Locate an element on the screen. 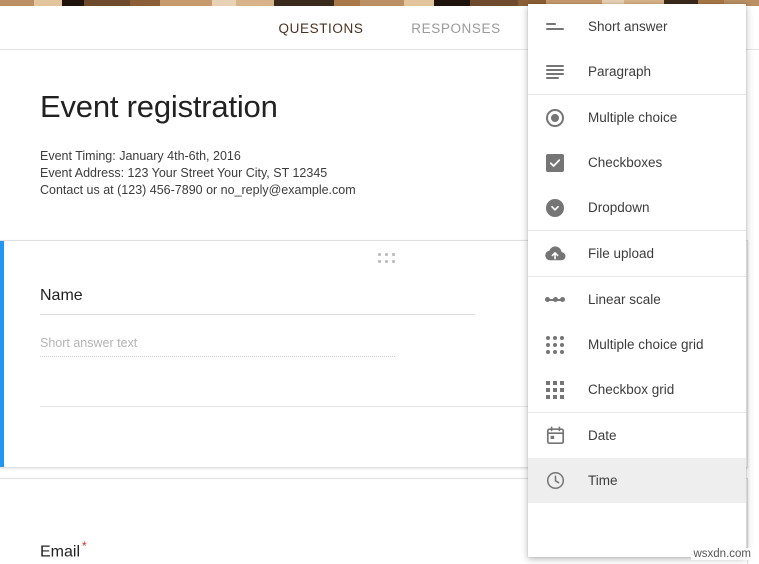 This screenshot has height=564, width=759. tab-questions: QUESTIONS is located at coordinates (321, 28).